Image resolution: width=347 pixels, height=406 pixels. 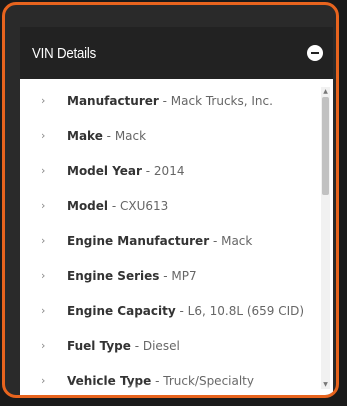 I want to click on list-item: › Manufacturer - Mack Trucks, Inc., so click(x=170, y=101).